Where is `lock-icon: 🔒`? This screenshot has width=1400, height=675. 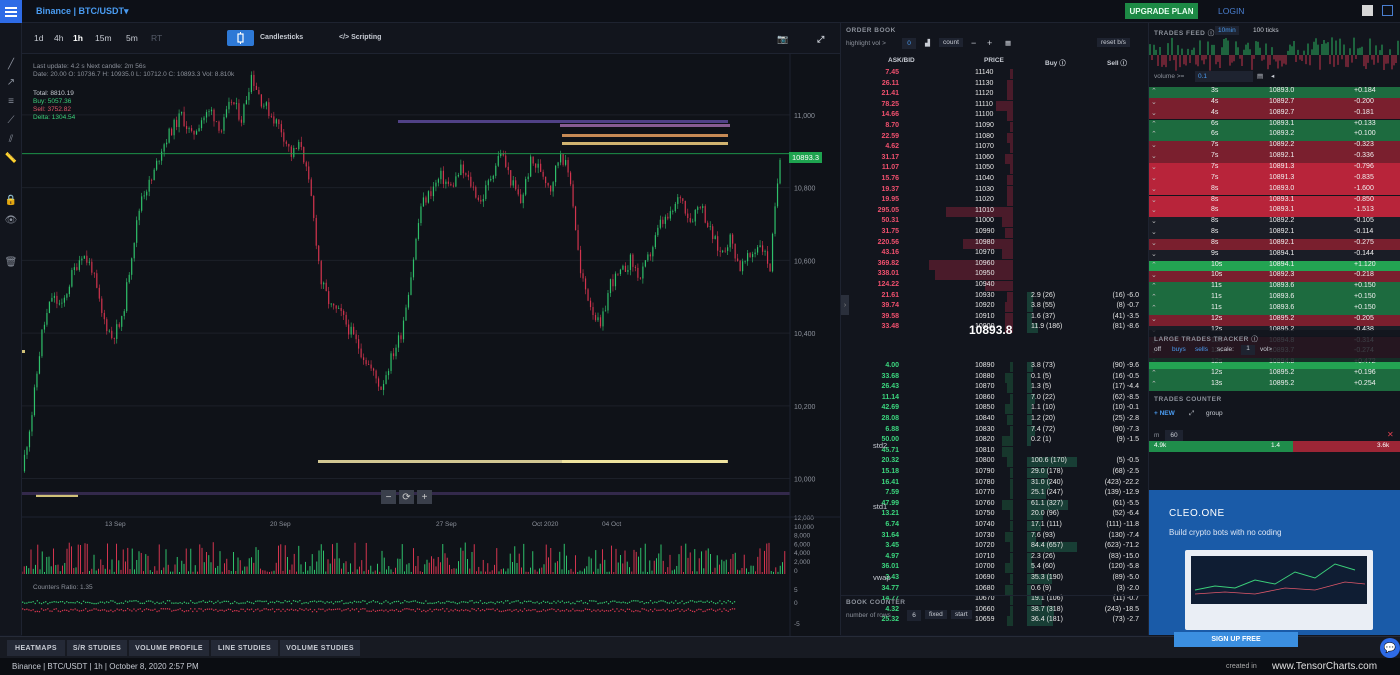 lock-icon: 🔒 is located at coordinates (11, 200).